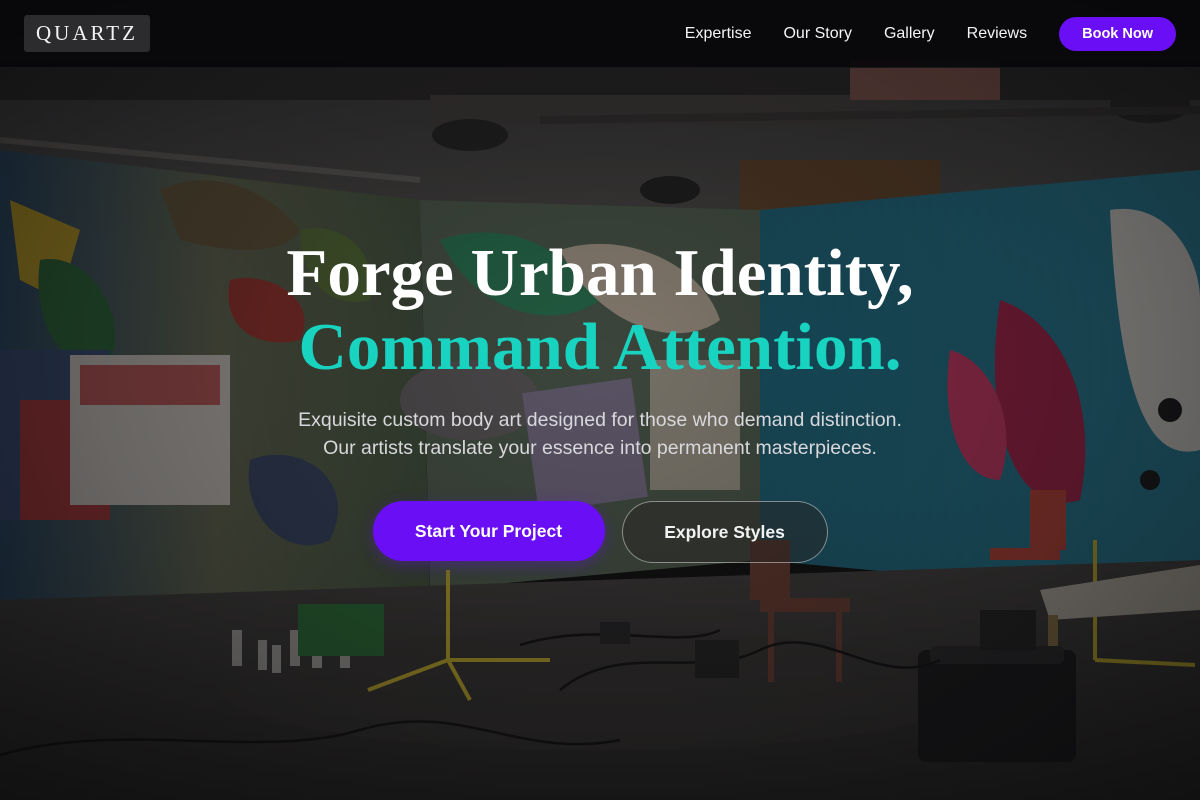  I want to click on brand-logo: QUARTZ, so click(87, 33).